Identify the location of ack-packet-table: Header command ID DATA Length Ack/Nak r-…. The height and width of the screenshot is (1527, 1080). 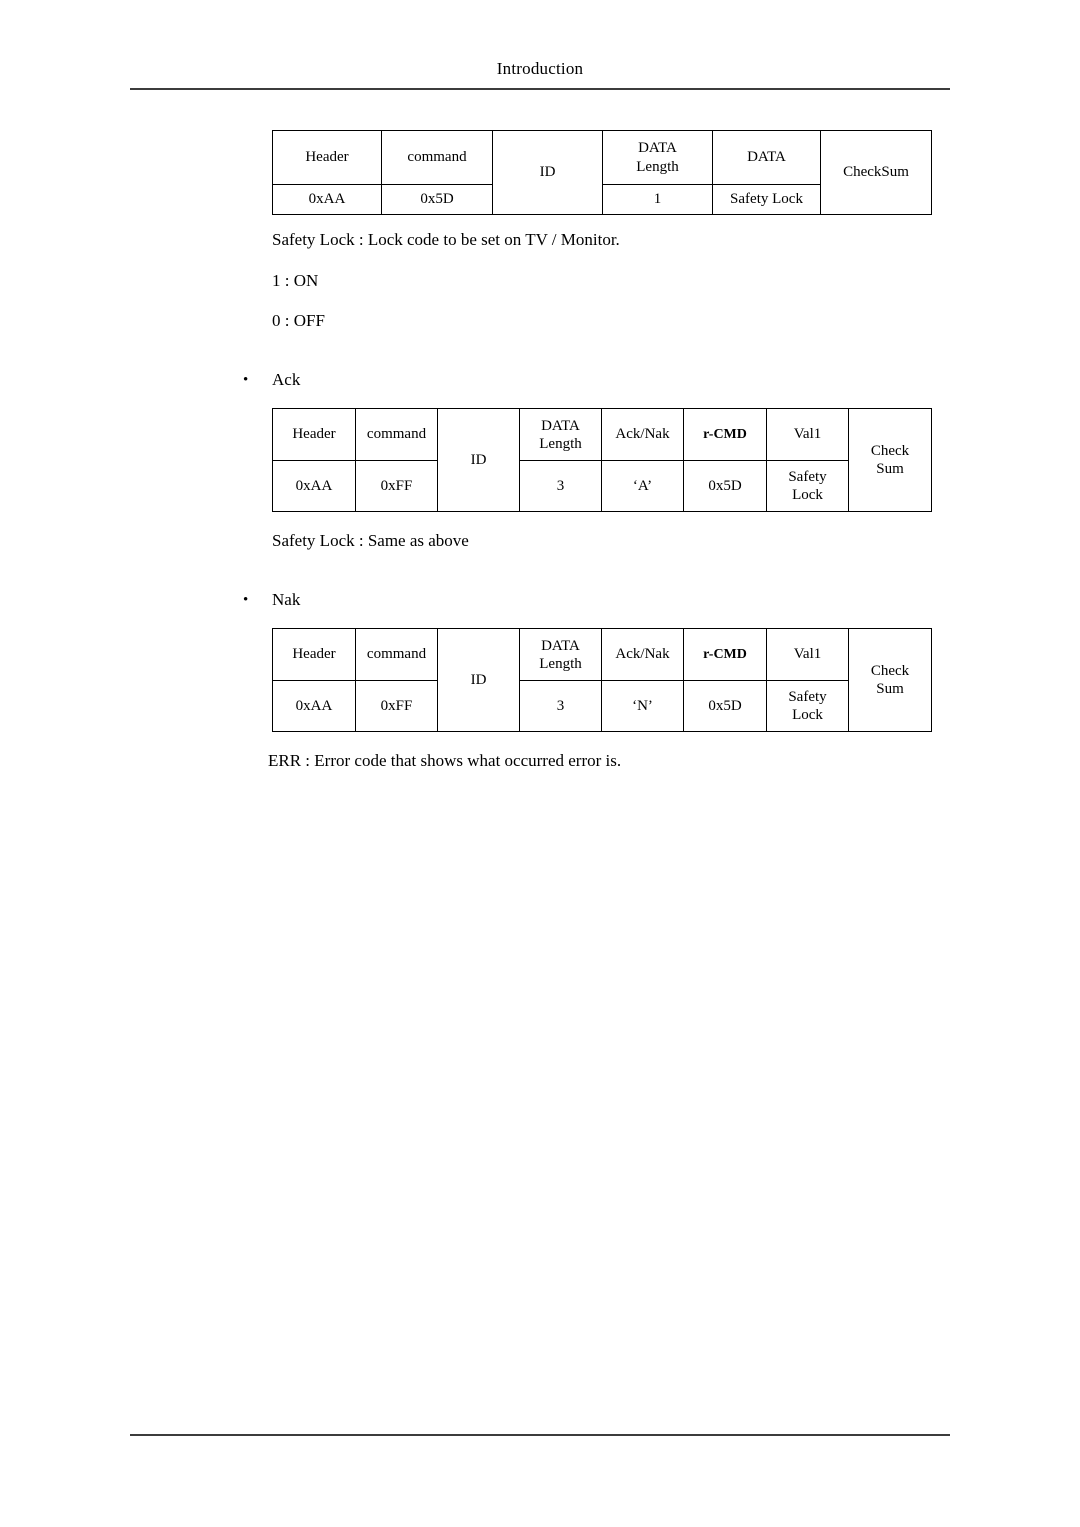
(602, 460).